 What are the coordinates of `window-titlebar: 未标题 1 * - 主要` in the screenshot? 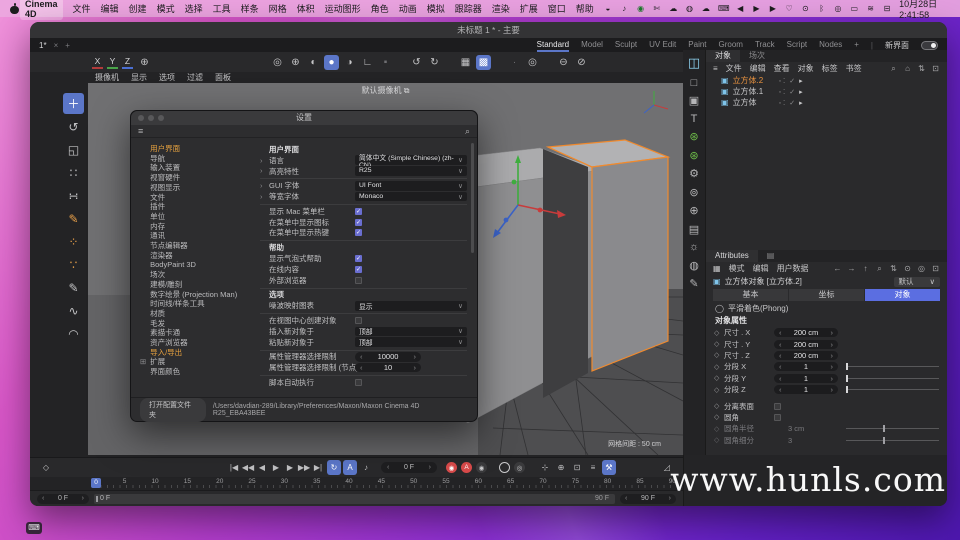 It's located at (488, 30).